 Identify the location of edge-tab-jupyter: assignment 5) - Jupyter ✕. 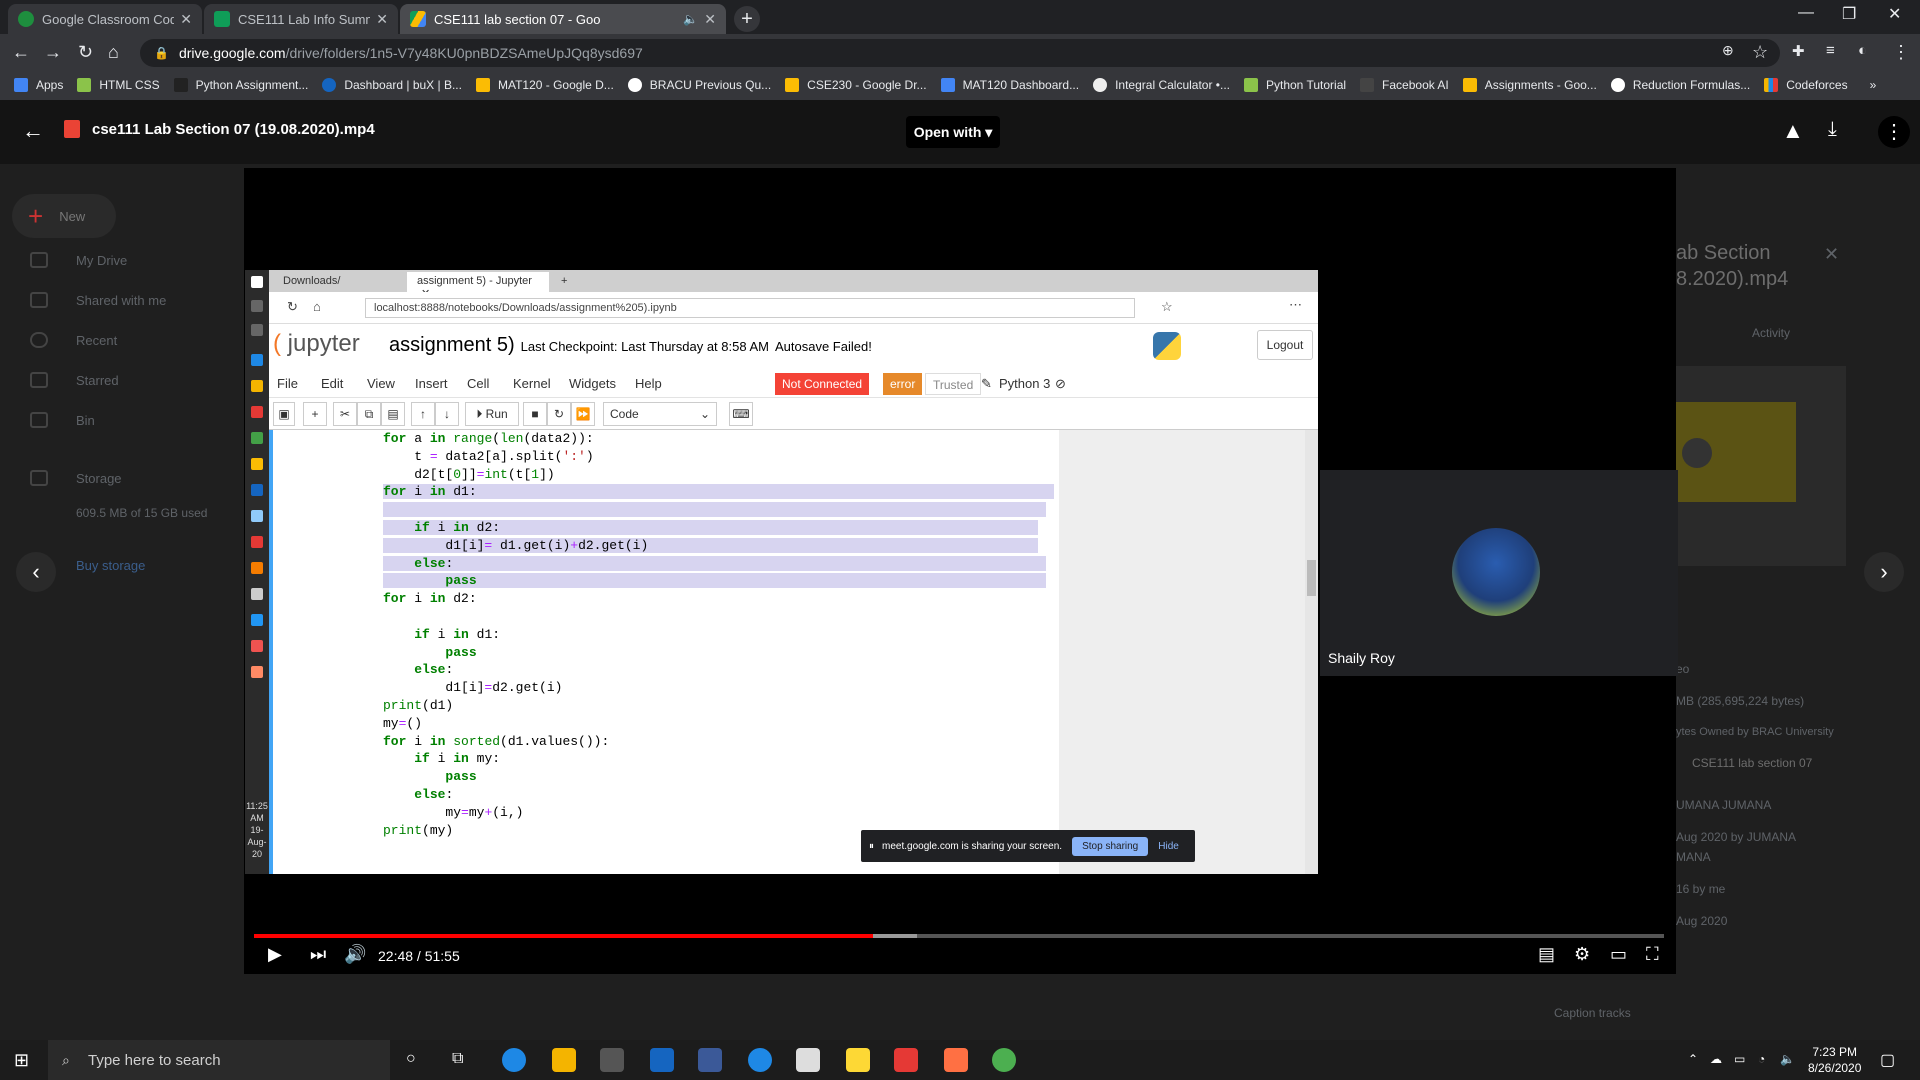
(478, 286).